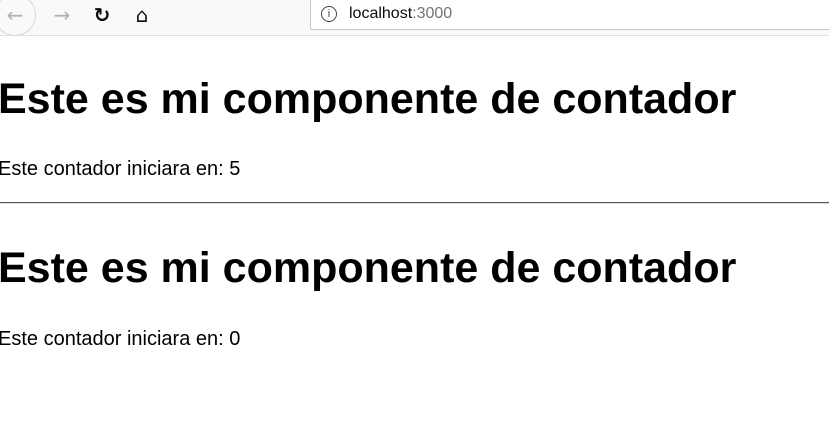 Image resolution: width=829 pixels, height=424 pixels. Describe the element at coordinates (414, 203) in the screenshot. I see `divider` at that location.